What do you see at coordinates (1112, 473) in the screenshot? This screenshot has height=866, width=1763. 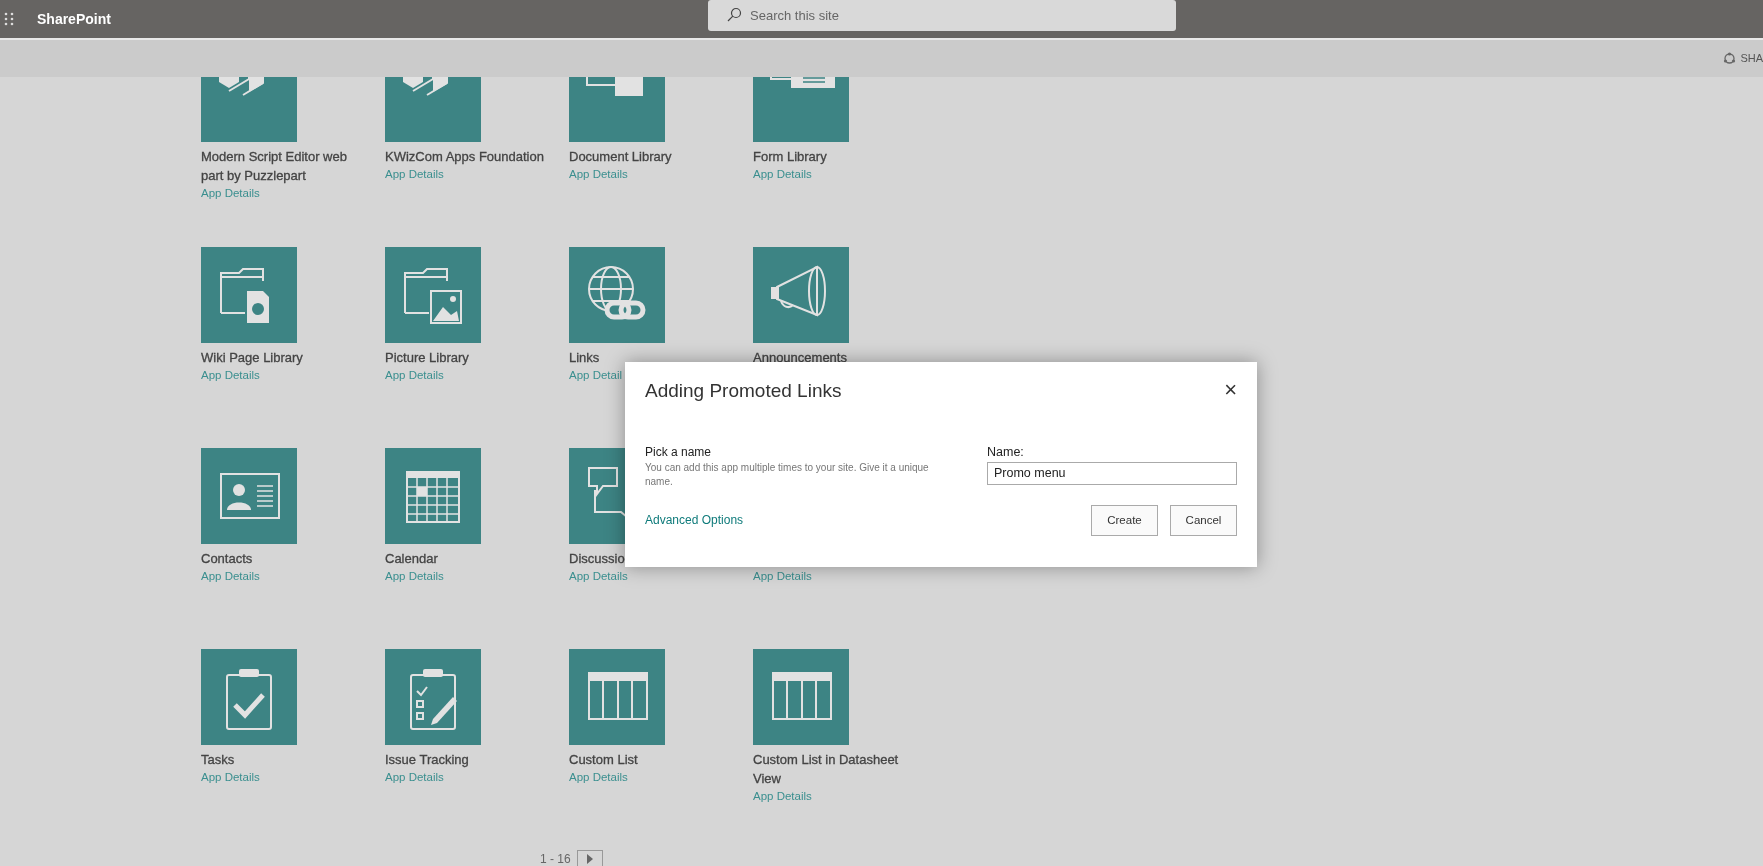 I see `name-field: Promo menu` at bounding box center [1112, 473].